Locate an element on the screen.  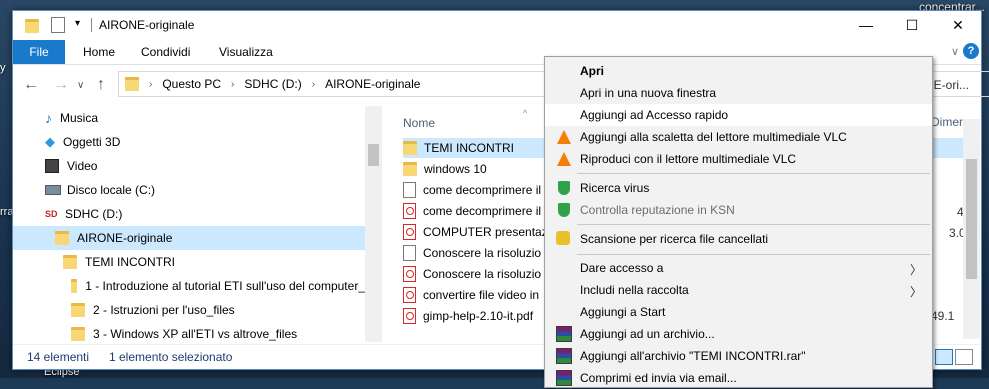
file-name: come decomprimere il is located at coordinates (482, 211).